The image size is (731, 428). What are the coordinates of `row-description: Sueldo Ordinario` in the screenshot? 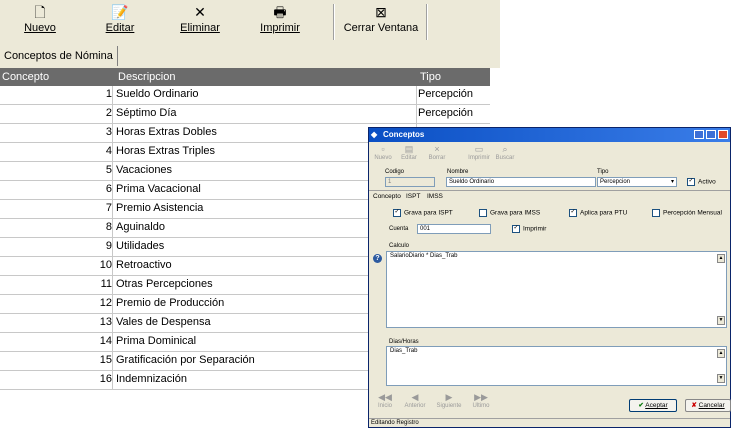 It's located at (157, 94).